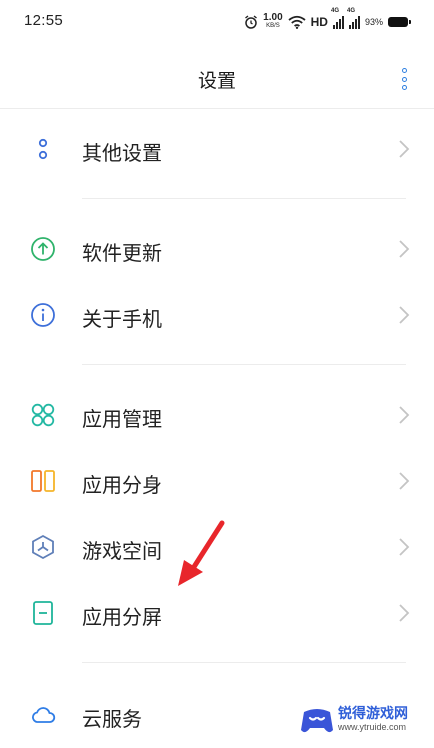 Image resolution: width=434 pixels, height=748 pixels. Describe the element at coordinates (399, 22) in the screenshot. I see `battery-icon` at that location.